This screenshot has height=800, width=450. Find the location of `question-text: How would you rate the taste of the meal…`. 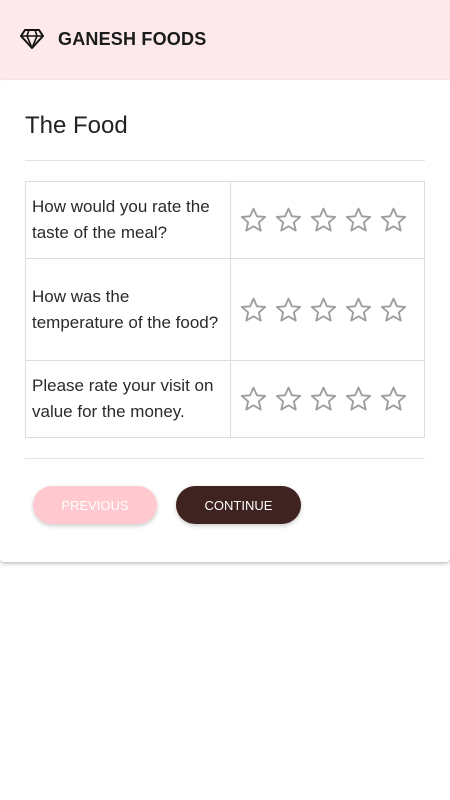

question-text: How would you rate the taste of the meal… is located at coordinates (128, 220).